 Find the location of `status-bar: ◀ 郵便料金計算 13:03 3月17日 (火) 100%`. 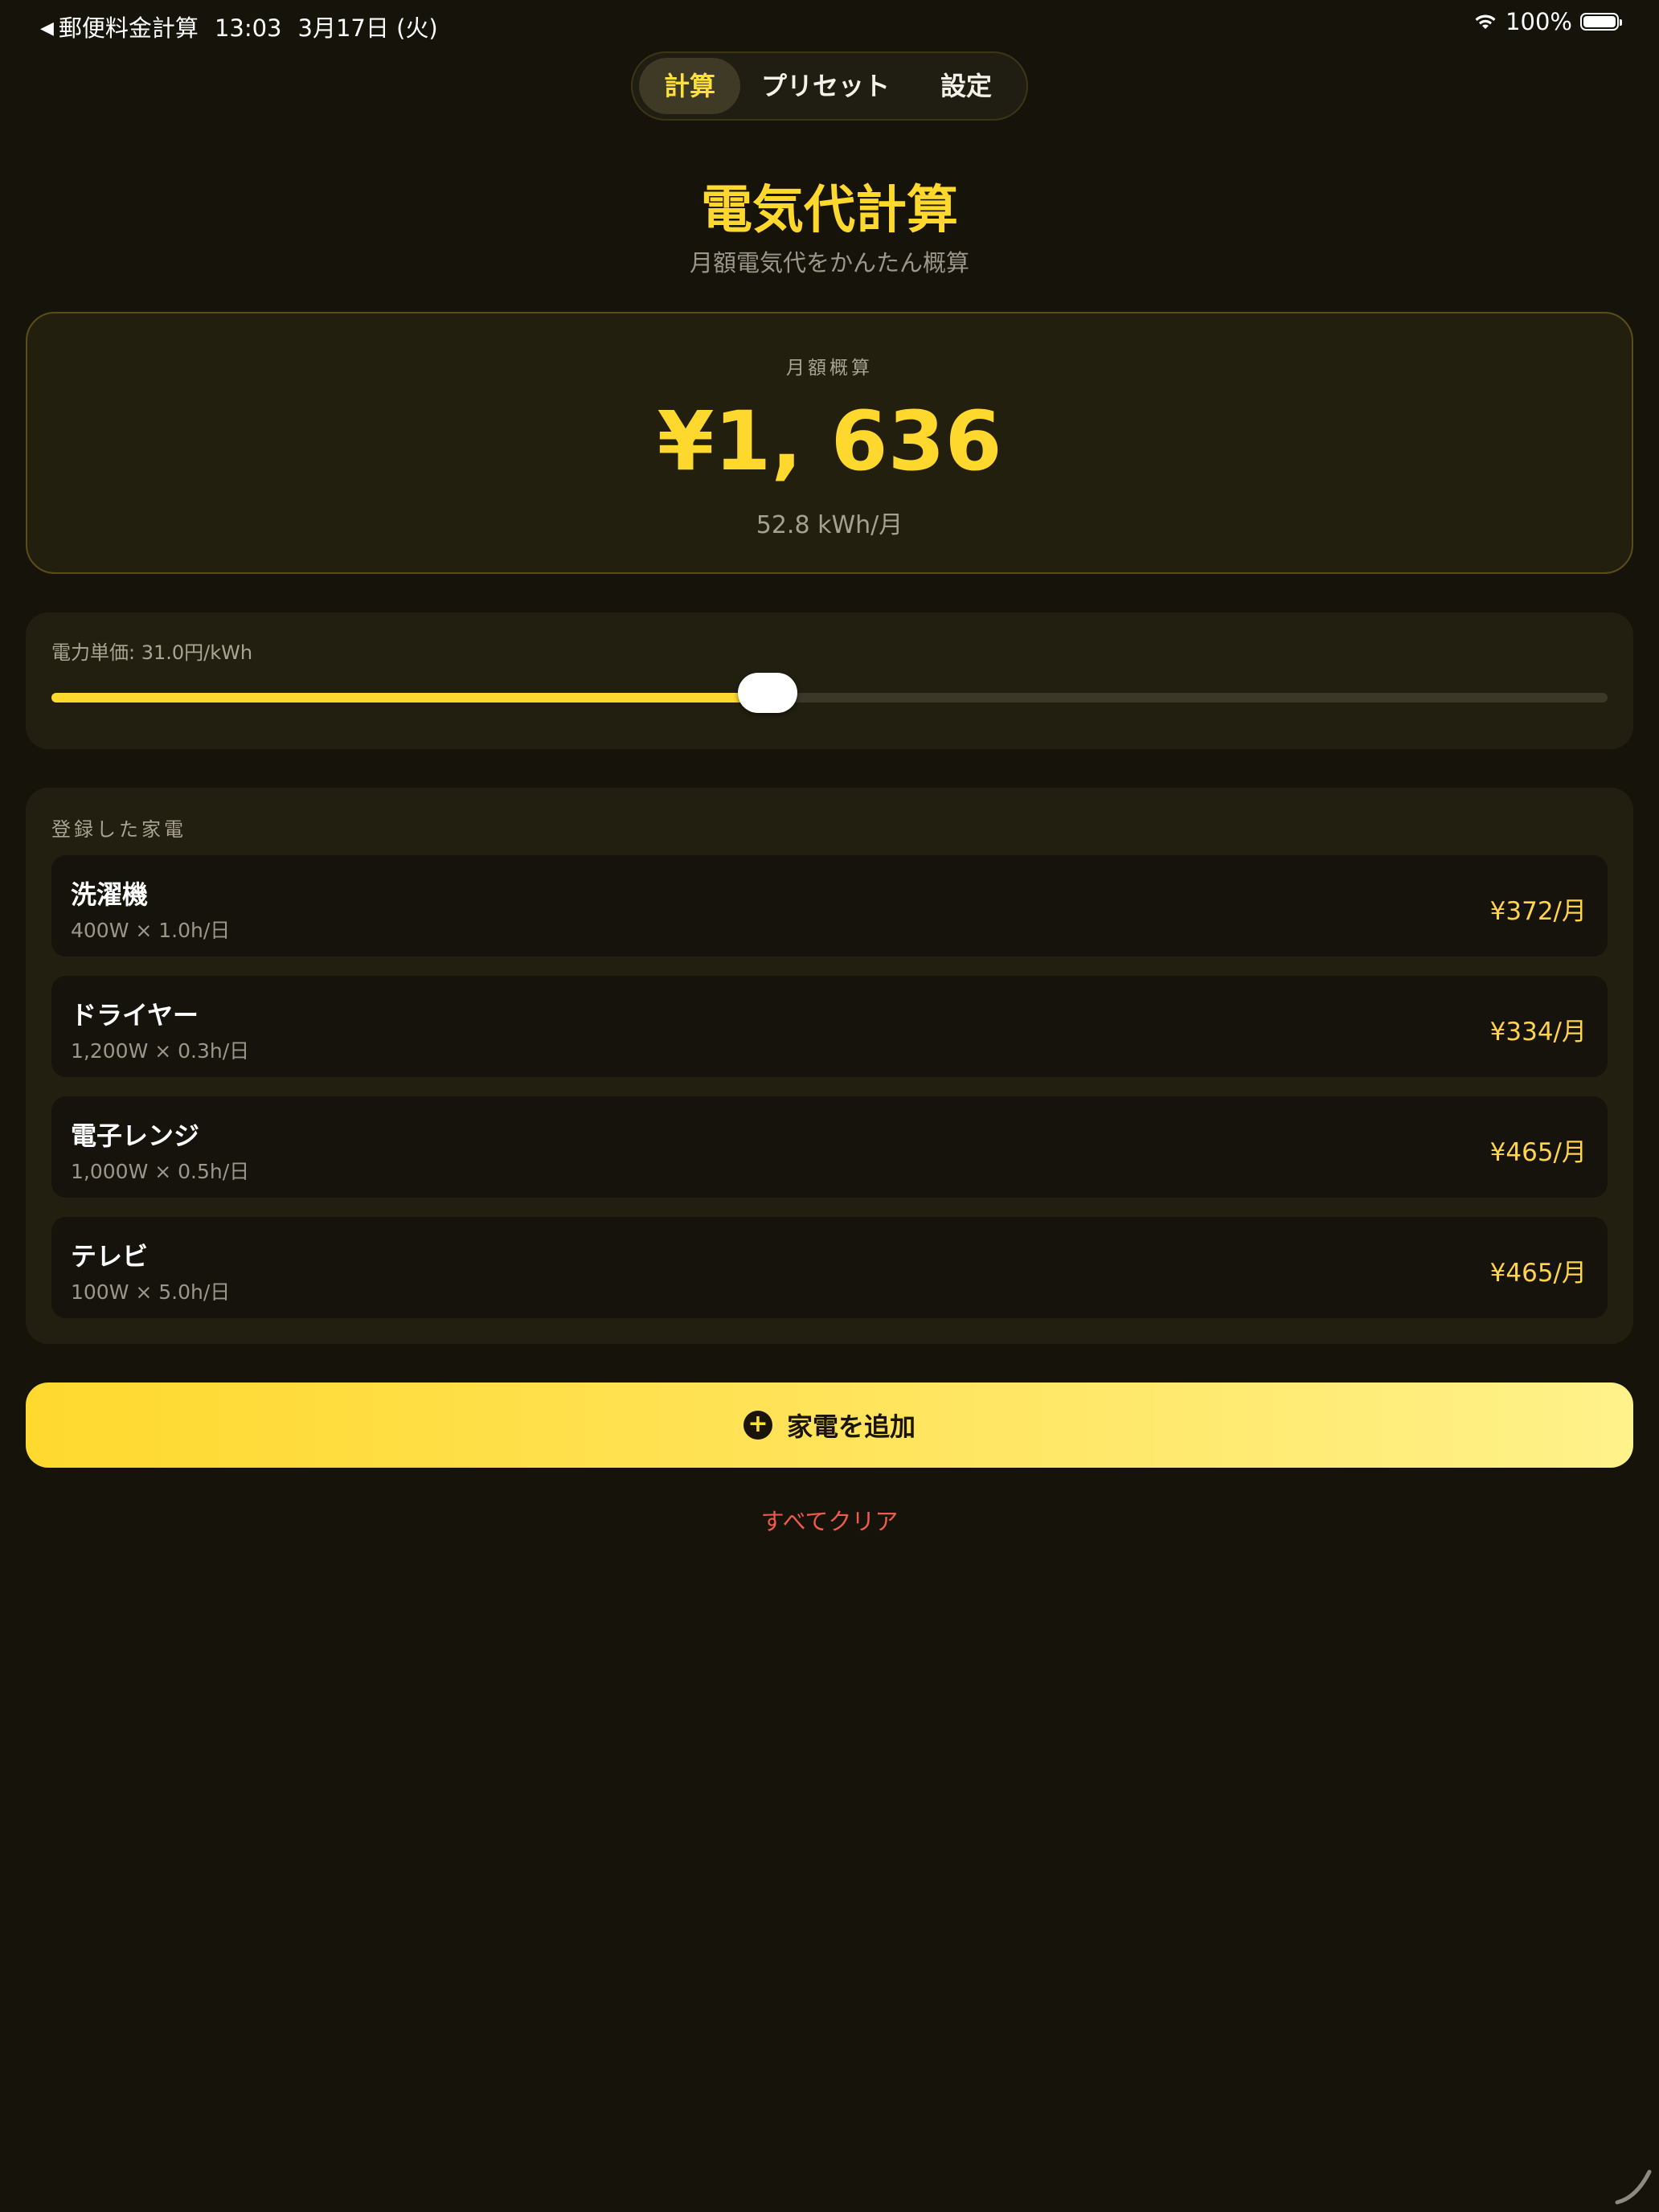

status-bar: ◀ 郵便料金計算 13:03 3月17日 (火) 100% is located at coordinates (829, 25).